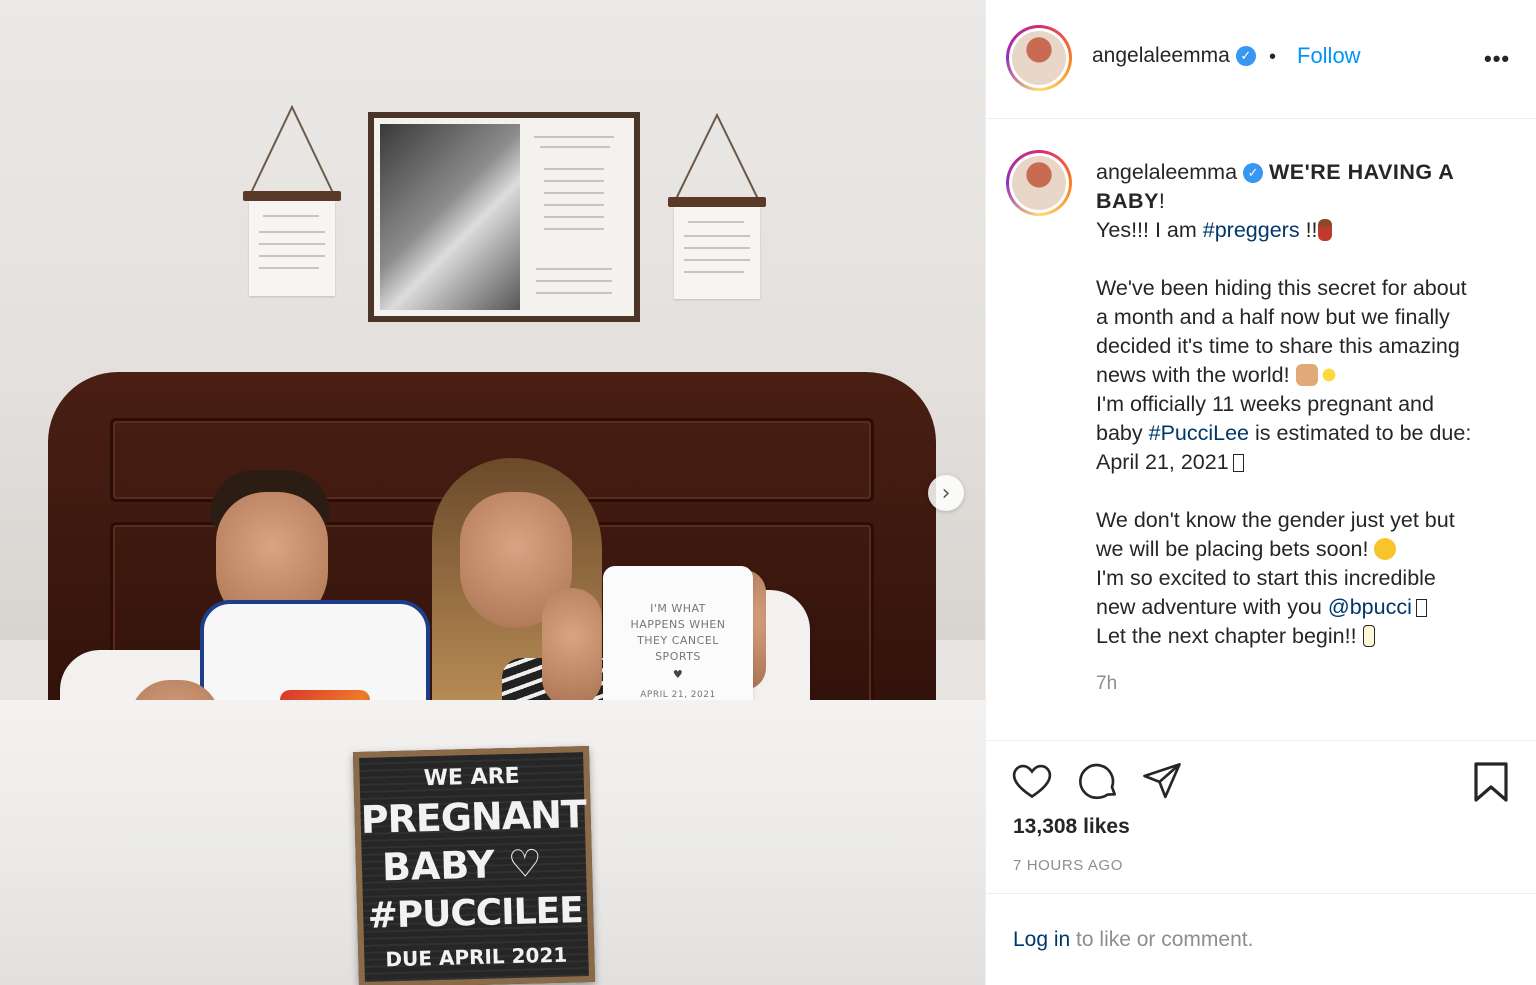 The width and height of the screenshot is (1536, 985). What do you see at coordinates (1196, 375) in the screenshot?
I see `caption-text: news with the world!` at bounding box center [1196, 375].